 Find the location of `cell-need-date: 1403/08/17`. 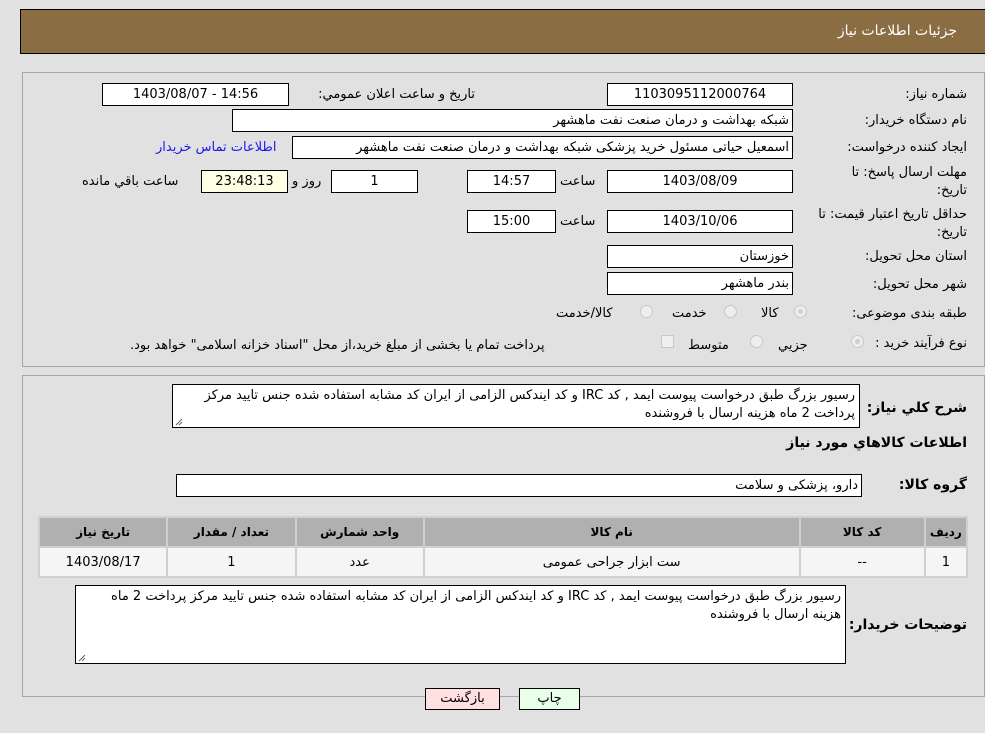

cell-need-date: 1403/08/17 is located at coordinates (103, 562).